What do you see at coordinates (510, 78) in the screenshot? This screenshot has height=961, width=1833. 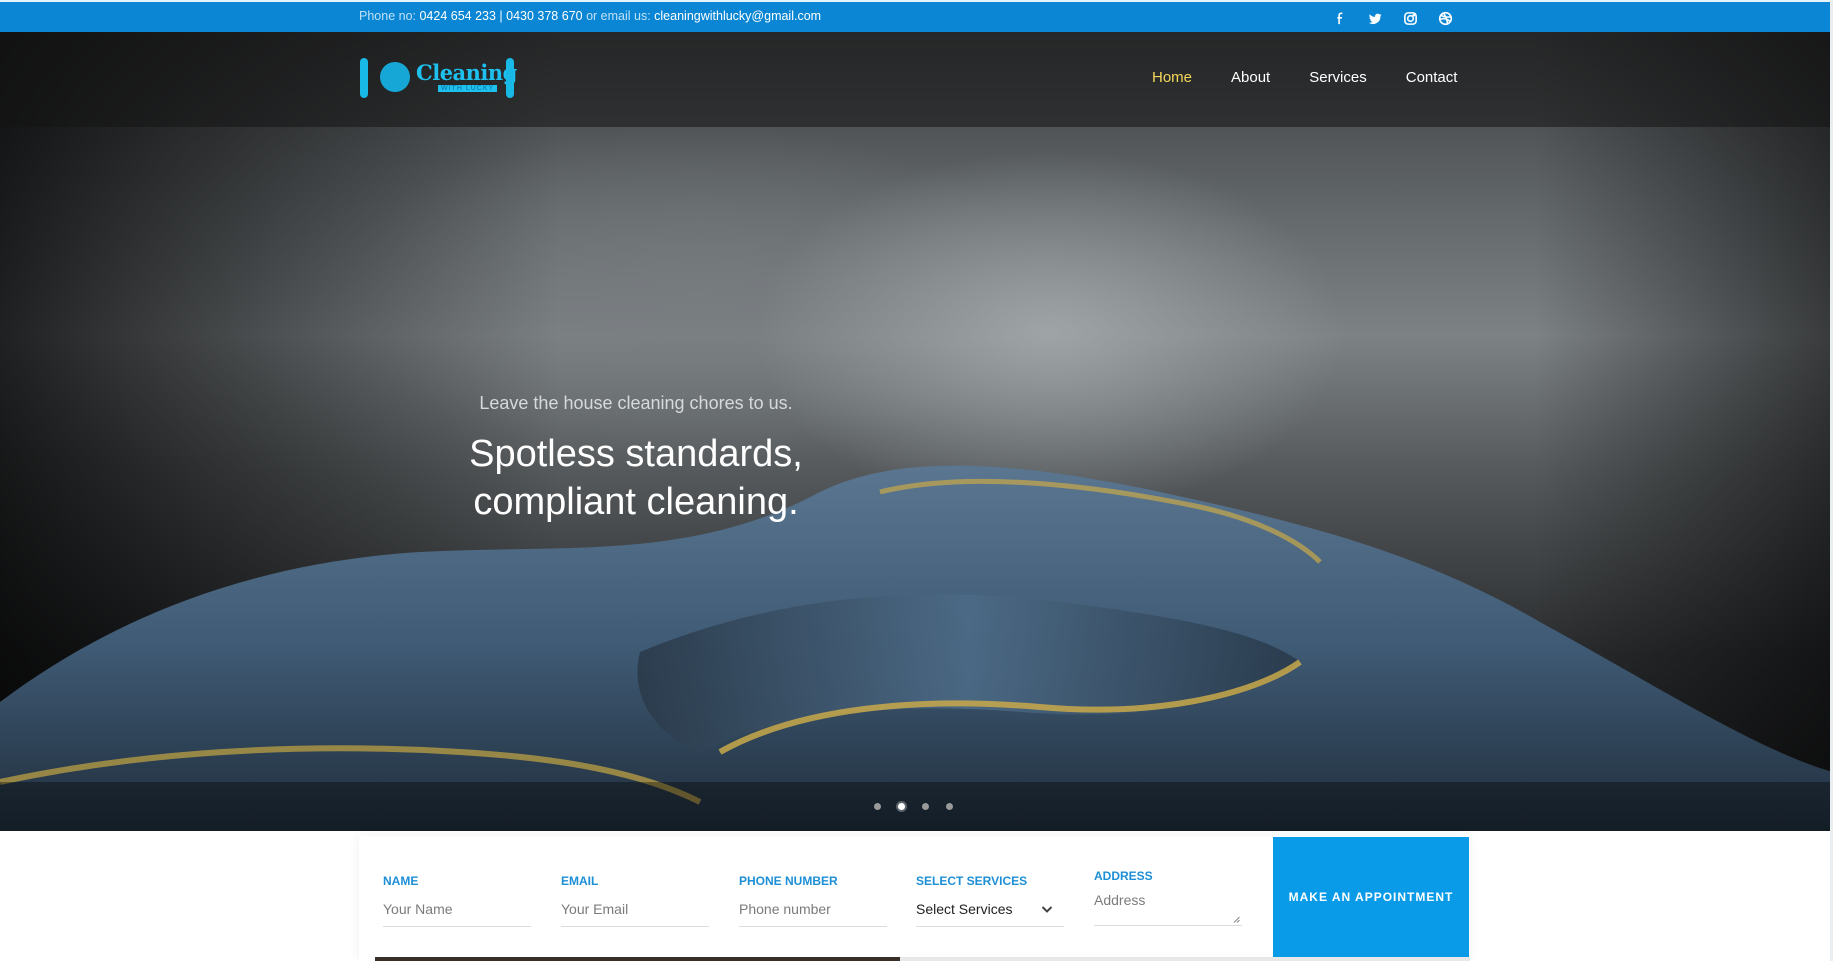 I see `logo-bar-right` at bounding box center [510, 78].